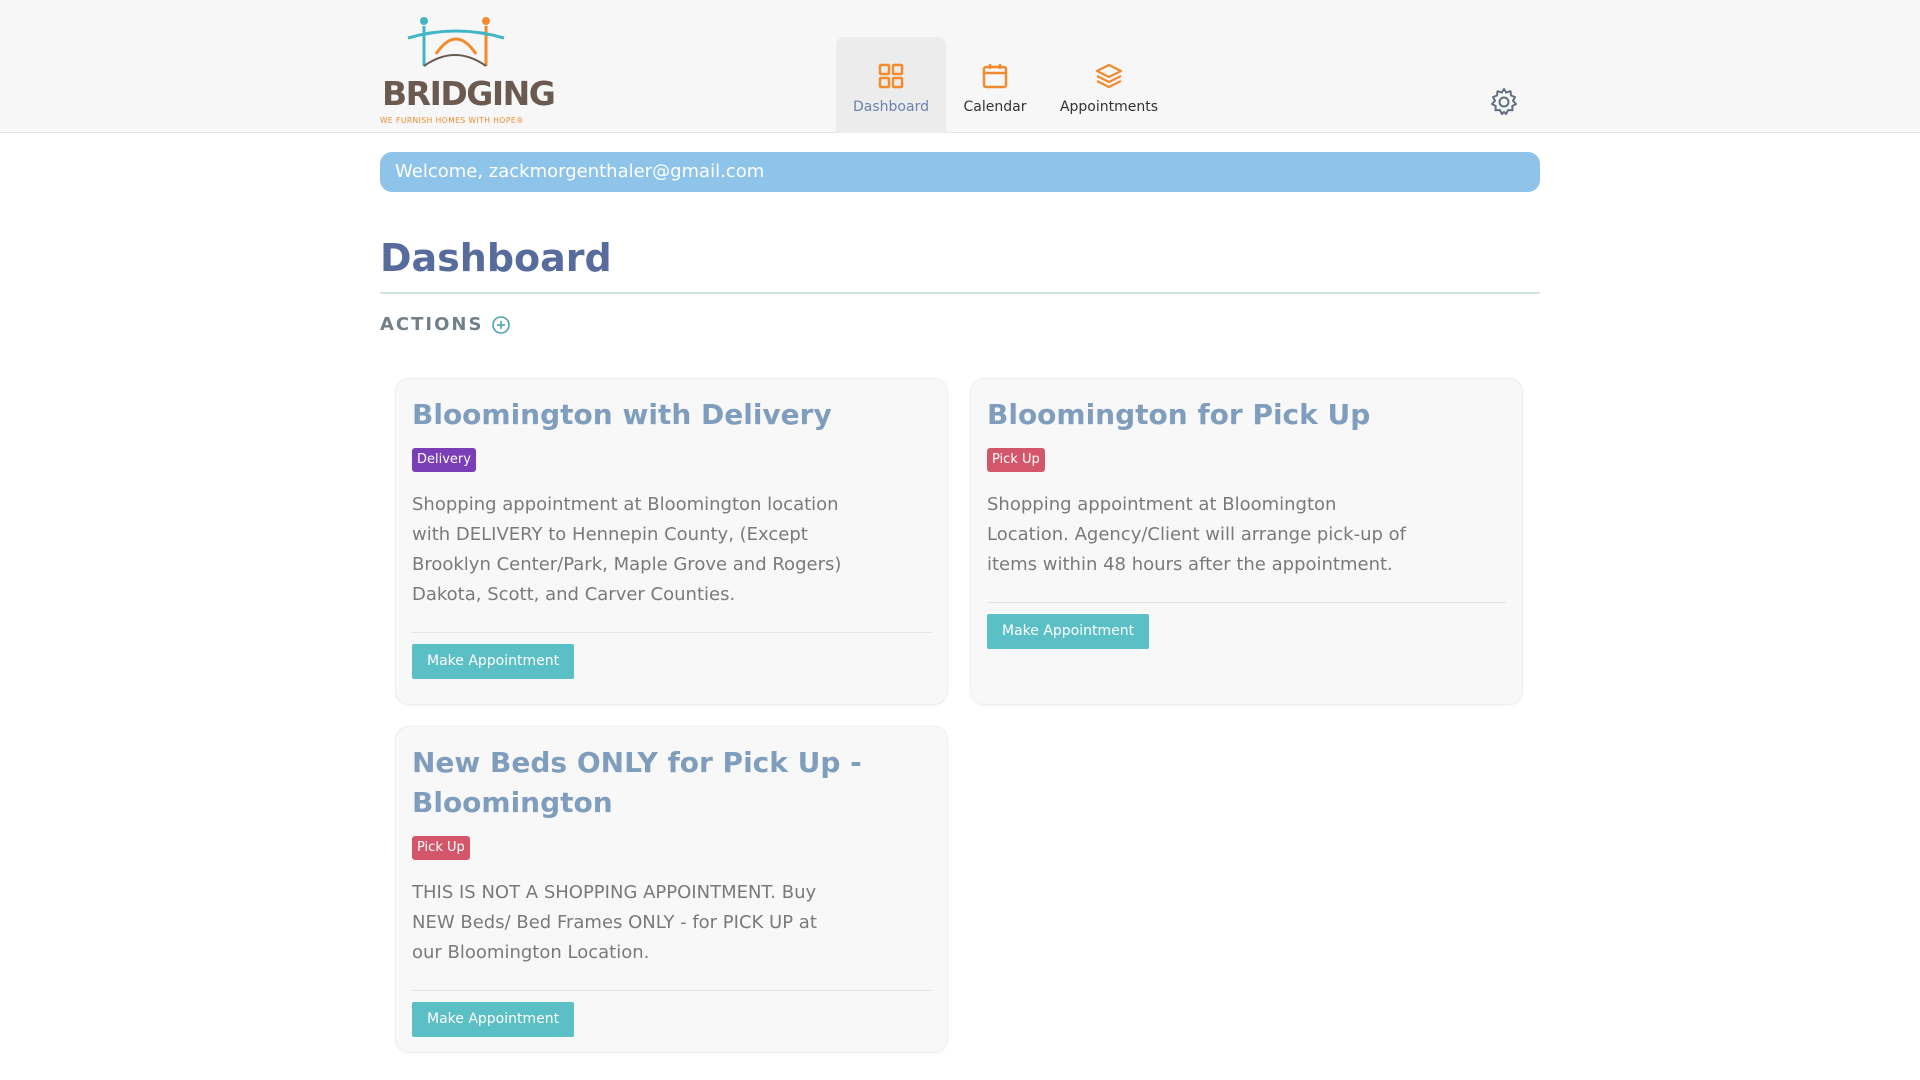  I want to click on dashboard-grid-icon, so click(891, 76).